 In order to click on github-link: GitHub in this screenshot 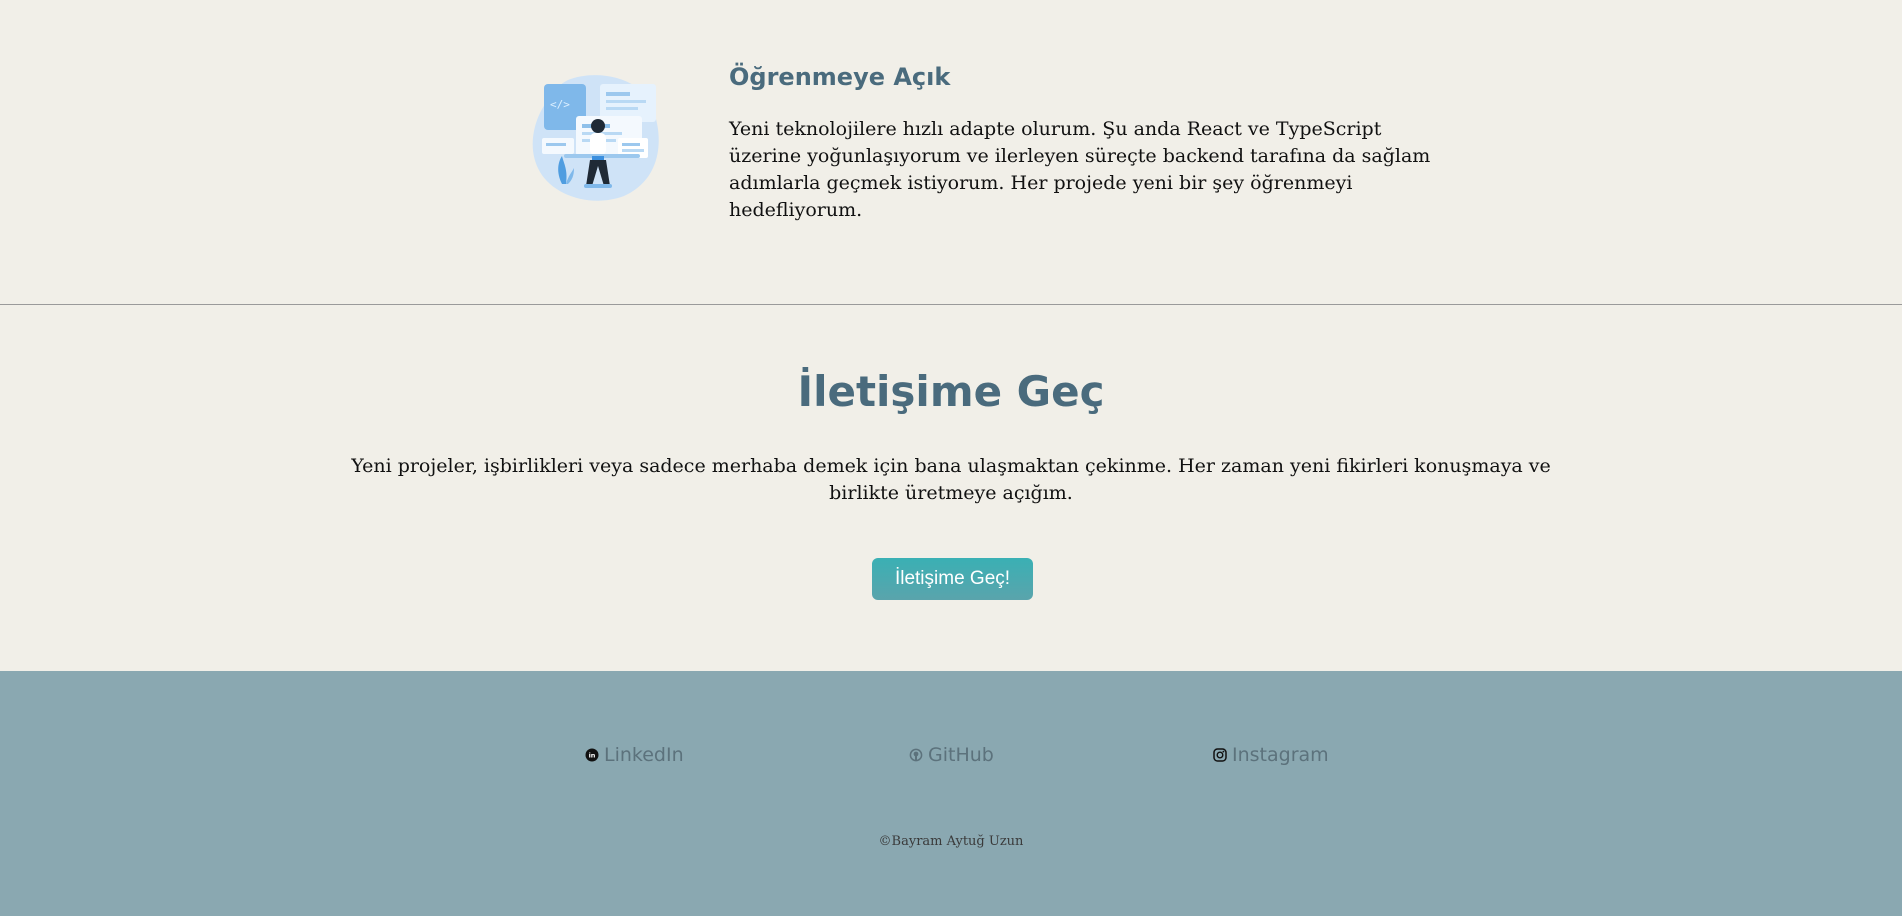, I will do `click(951, 755)`.